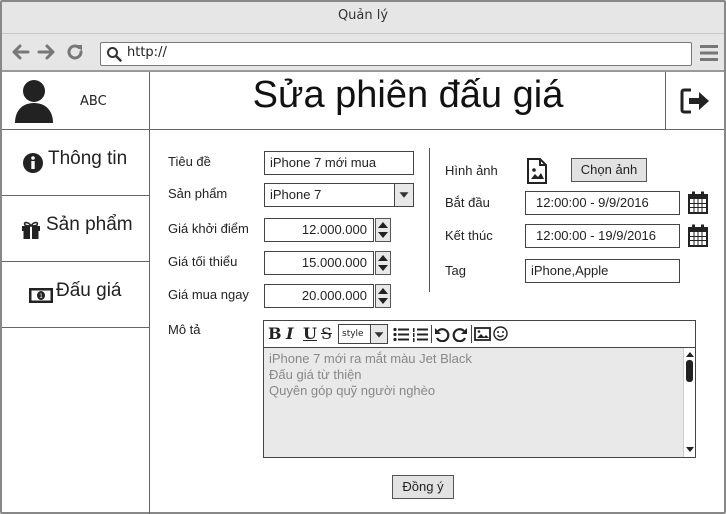  I want to click on underline-icon: U, so click(310, 334).